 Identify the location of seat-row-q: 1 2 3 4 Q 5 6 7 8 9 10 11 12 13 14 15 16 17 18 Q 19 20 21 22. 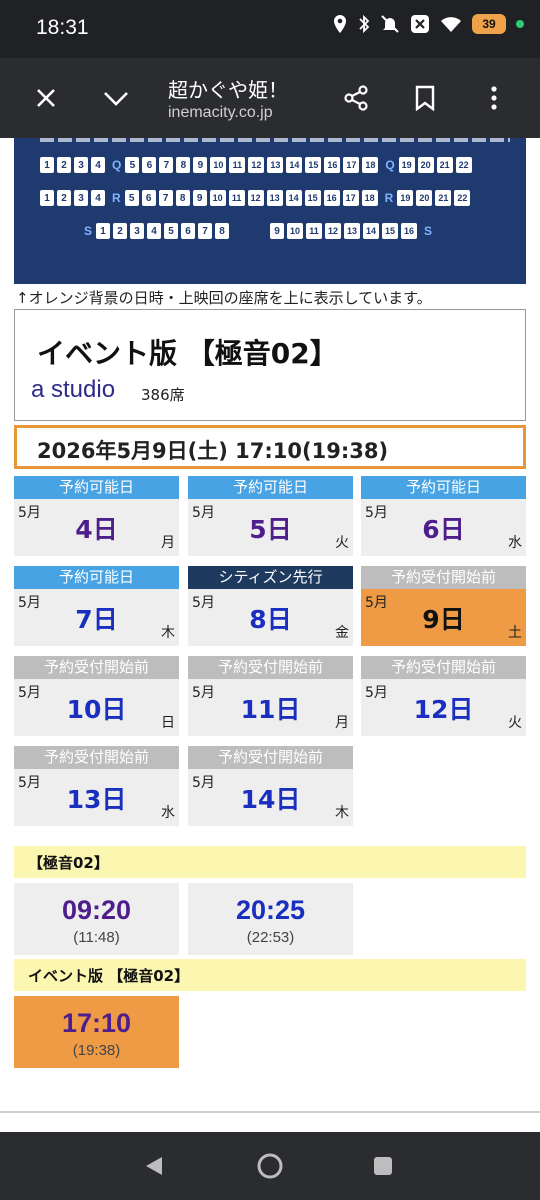
(257, 165).